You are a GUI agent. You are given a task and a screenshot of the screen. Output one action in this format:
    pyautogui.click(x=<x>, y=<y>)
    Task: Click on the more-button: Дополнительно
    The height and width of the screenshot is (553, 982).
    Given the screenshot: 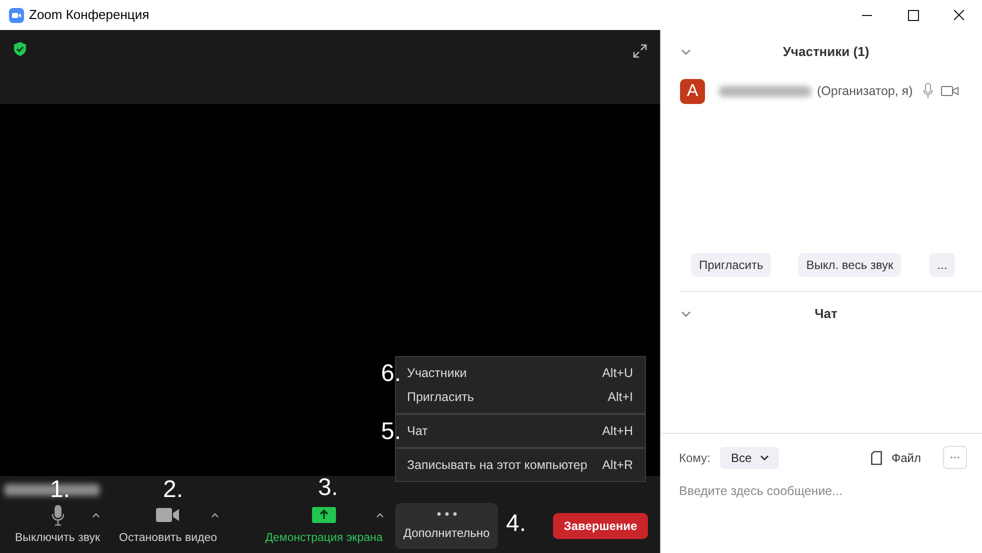 What is the action you would take?
    pyautogui.click(x=446, y=526)
    